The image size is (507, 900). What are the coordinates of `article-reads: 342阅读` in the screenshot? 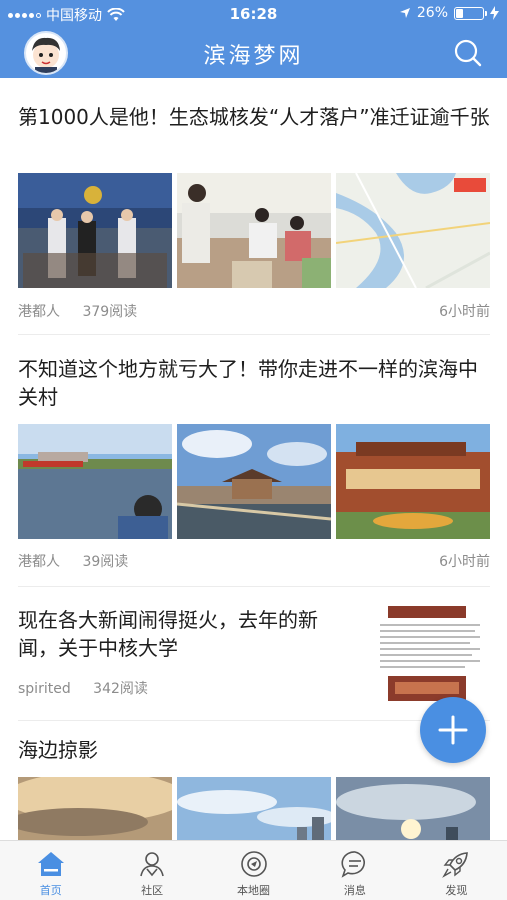 It's located at (120, 689).